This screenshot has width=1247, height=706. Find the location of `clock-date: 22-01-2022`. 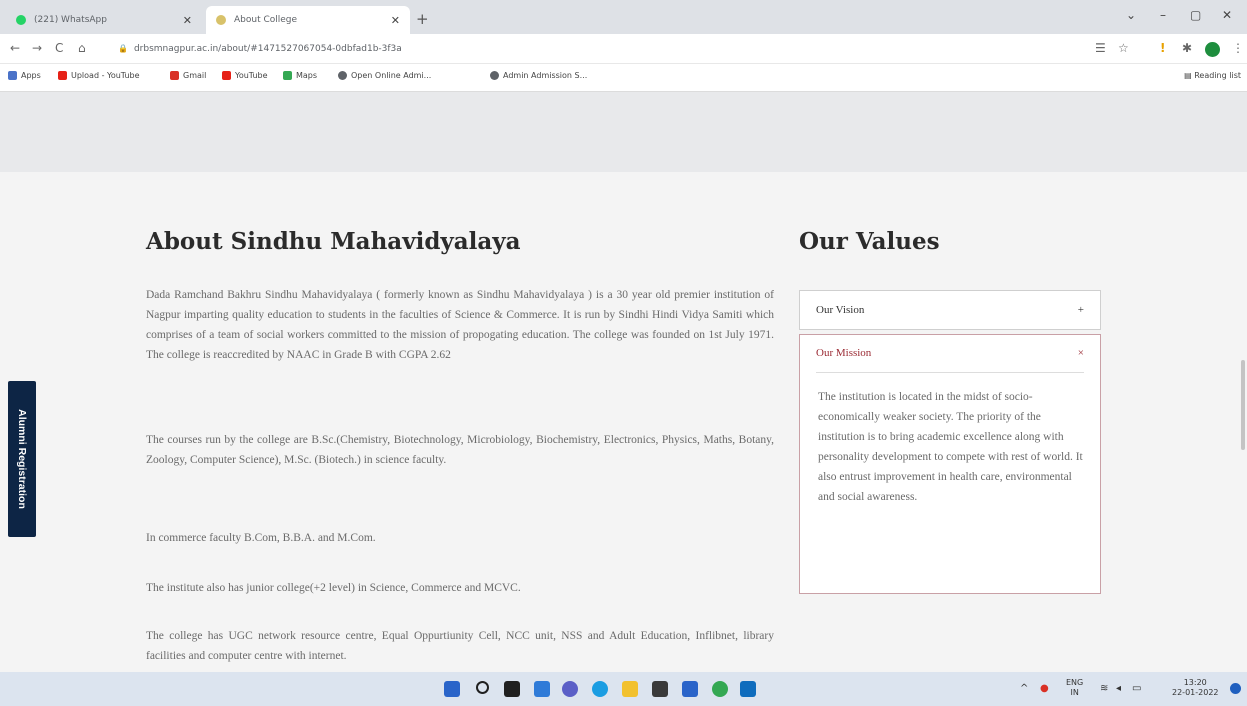

clock-date: 22-01-2022 is located at coordinates (1195, 692).